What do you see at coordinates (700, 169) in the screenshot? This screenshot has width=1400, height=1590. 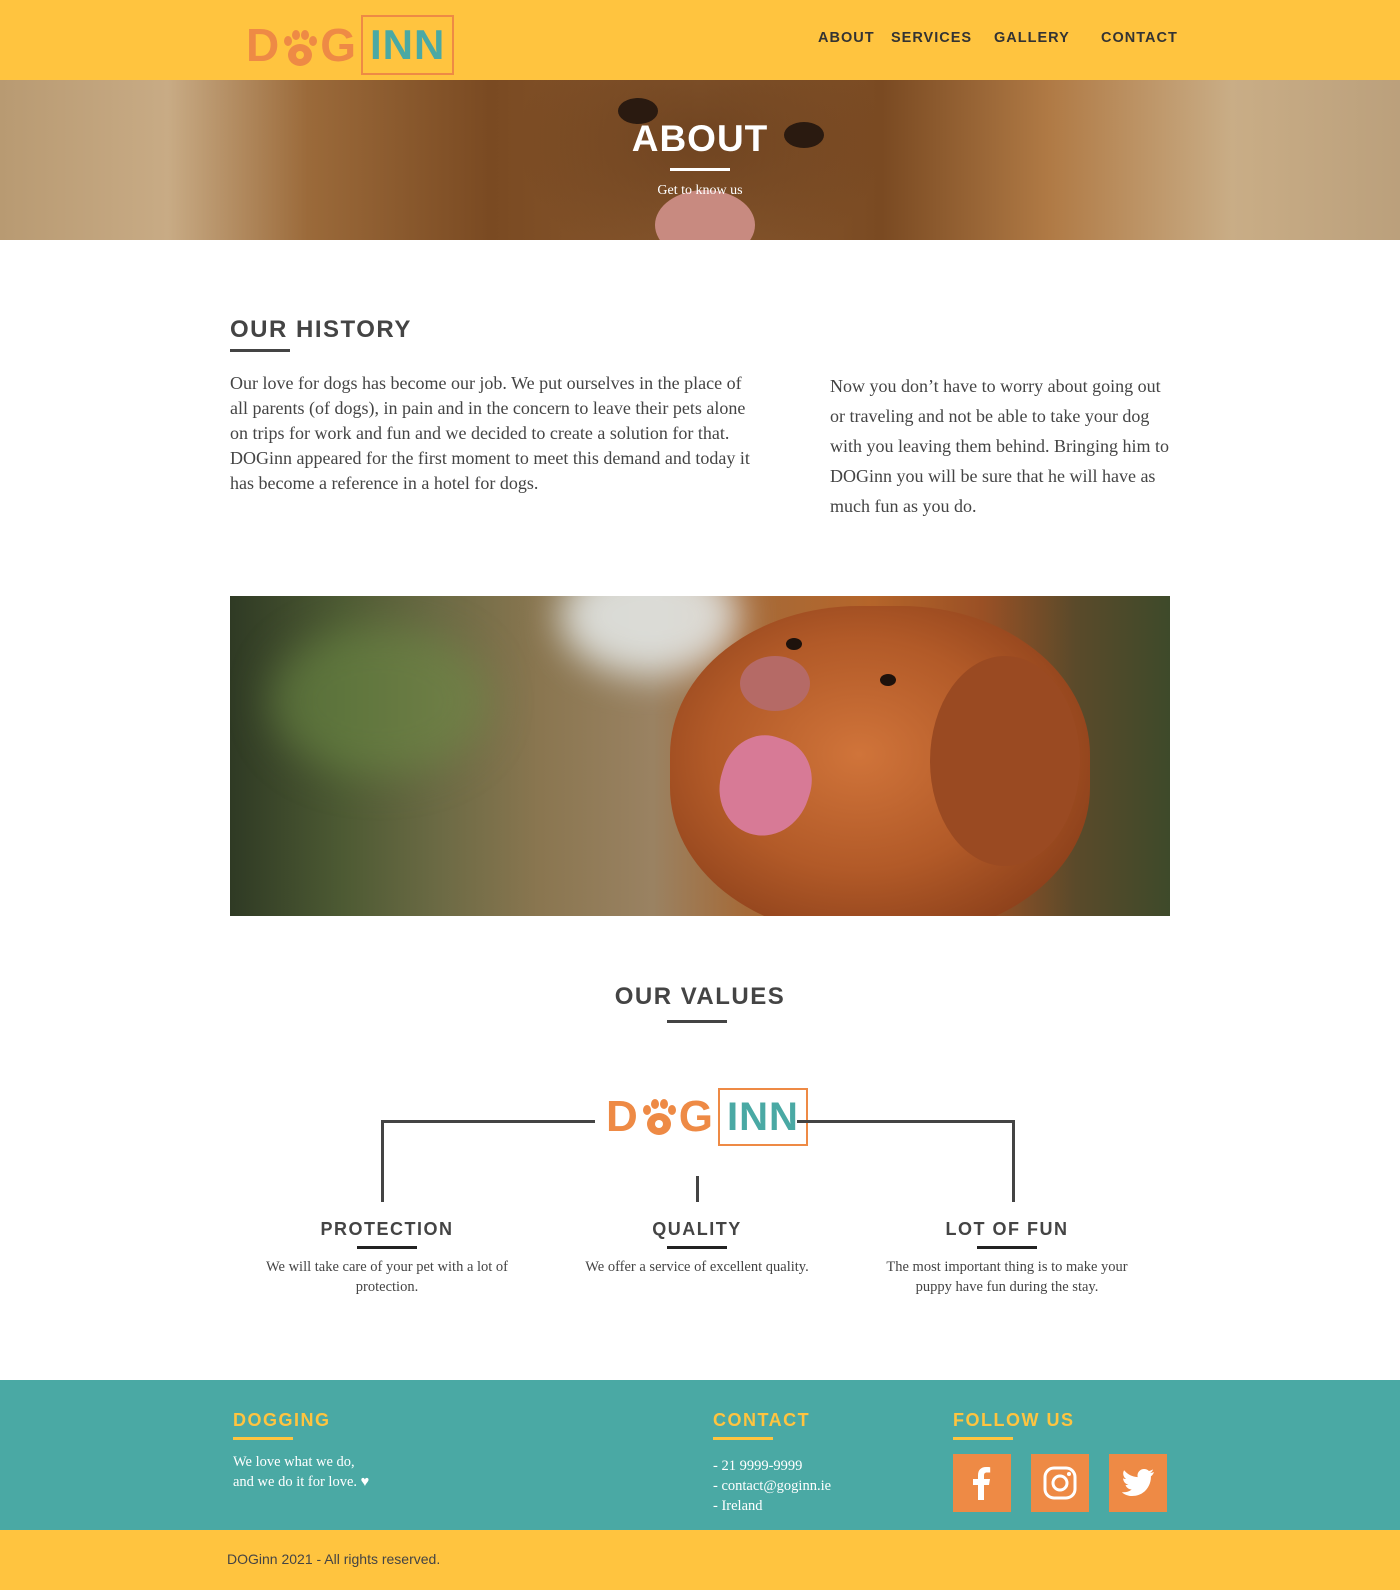 I see `hero-title-underline` at bounding box center [700, 169].